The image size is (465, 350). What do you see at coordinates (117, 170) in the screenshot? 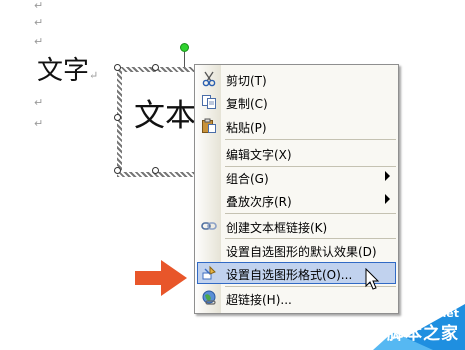
I see `resize-handle-bottom-left` at bounding box center [117, 170].